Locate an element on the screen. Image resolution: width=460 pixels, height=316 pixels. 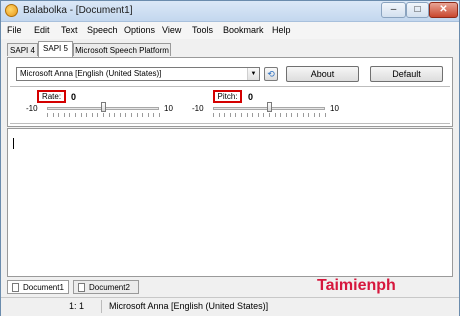
chevron-down-icon: ▼ is located at coordinates (253, 74).